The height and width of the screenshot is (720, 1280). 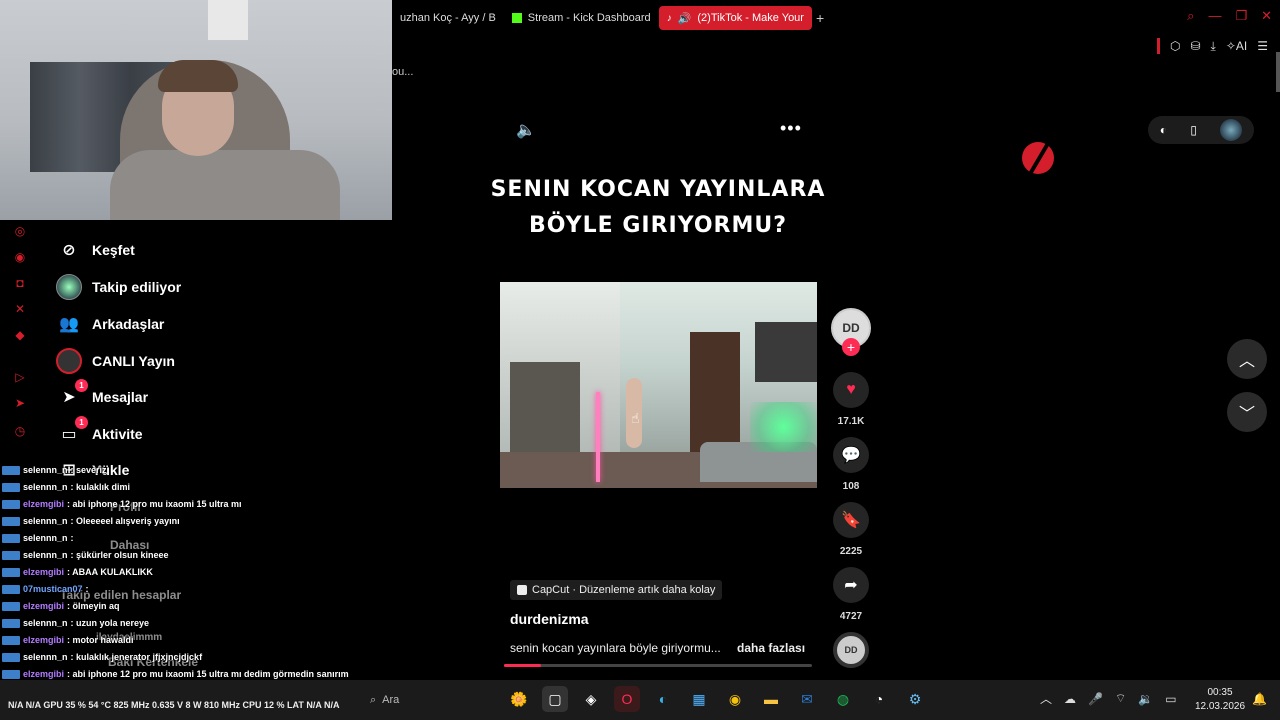 I want to click on messenger-icon: ◎, so click(x=20, y=231).